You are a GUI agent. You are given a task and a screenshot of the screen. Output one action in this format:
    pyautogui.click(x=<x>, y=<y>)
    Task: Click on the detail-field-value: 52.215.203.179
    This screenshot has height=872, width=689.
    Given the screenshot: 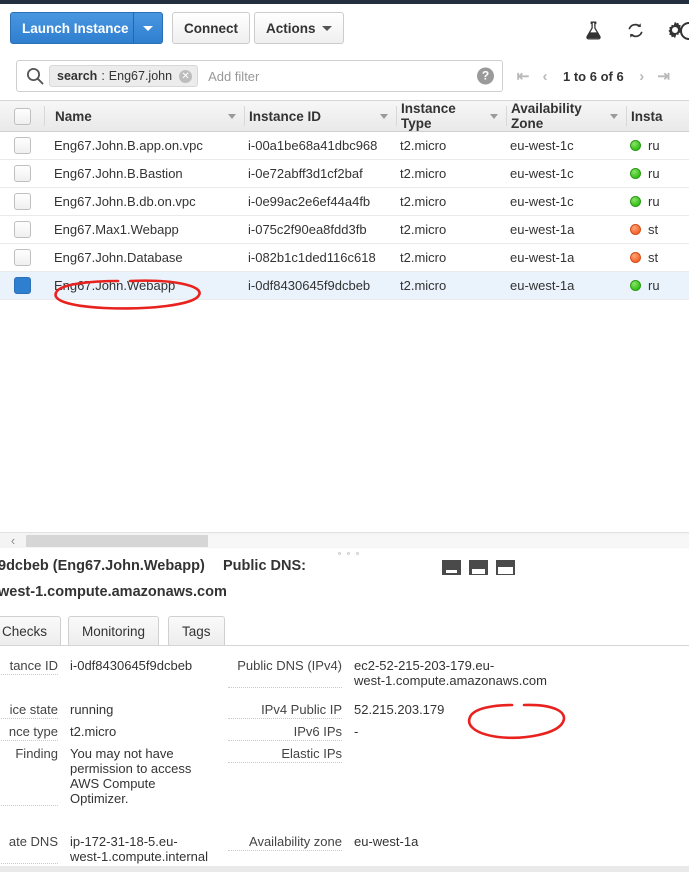 What is the action you would take?
    pyautogui.click(x=399, y=710)
    